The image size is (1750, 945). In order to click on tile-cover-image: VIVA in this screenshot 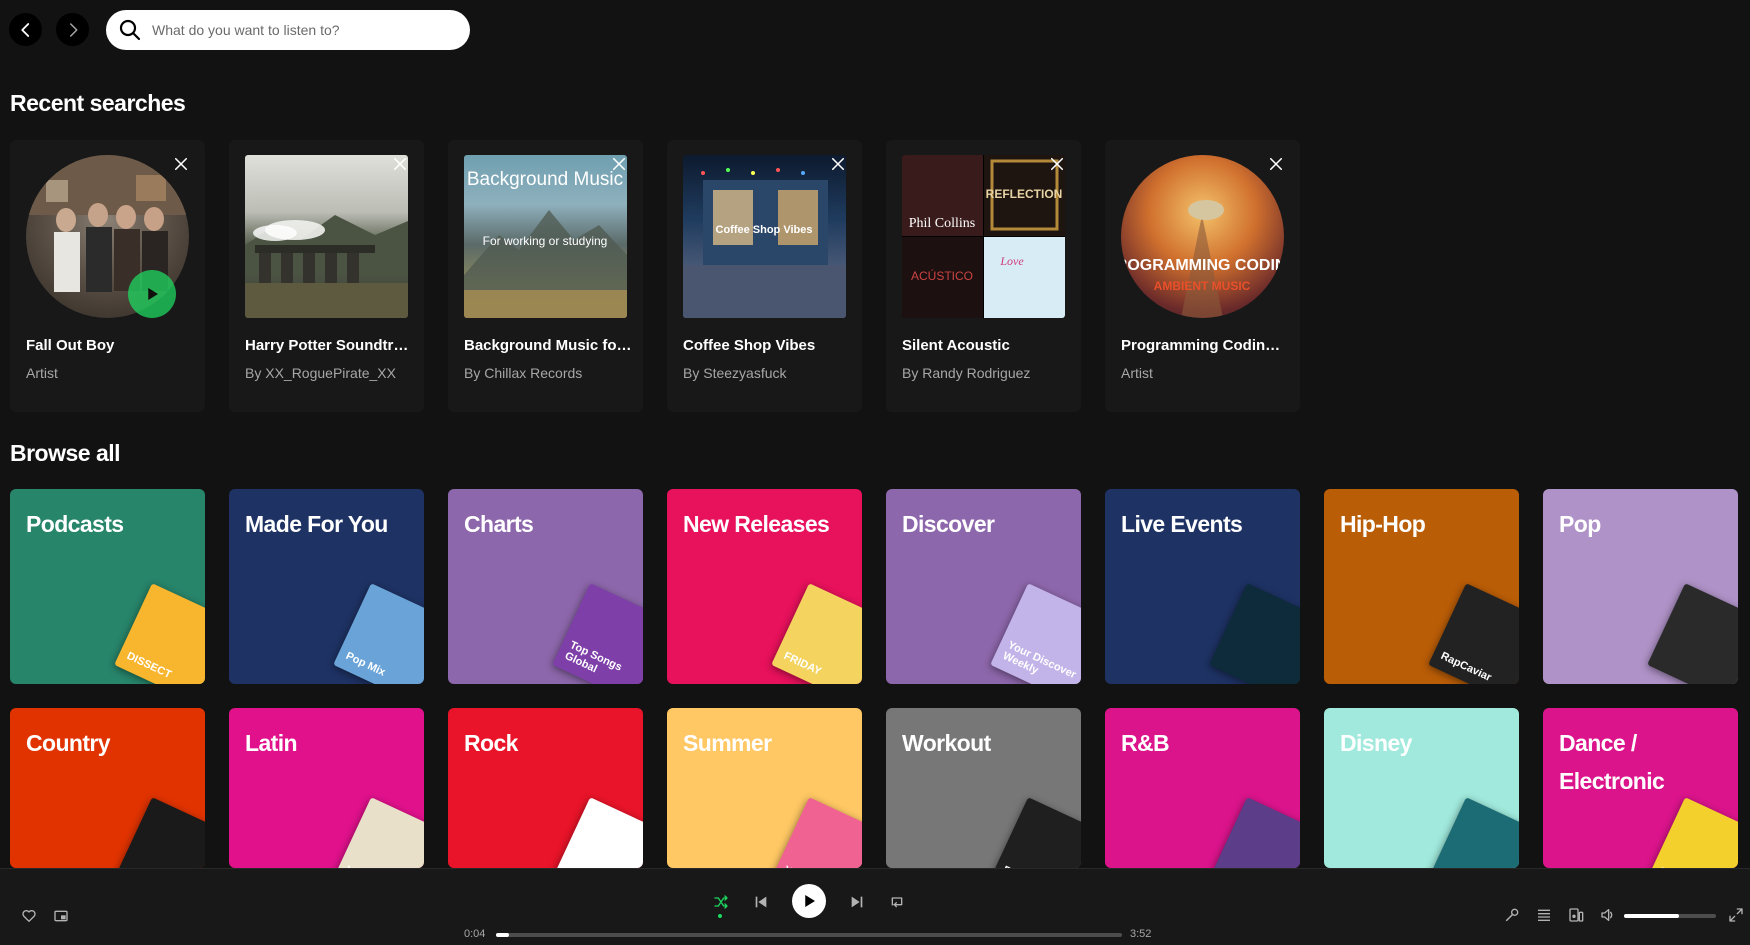, I will do `click(378, 832)`.